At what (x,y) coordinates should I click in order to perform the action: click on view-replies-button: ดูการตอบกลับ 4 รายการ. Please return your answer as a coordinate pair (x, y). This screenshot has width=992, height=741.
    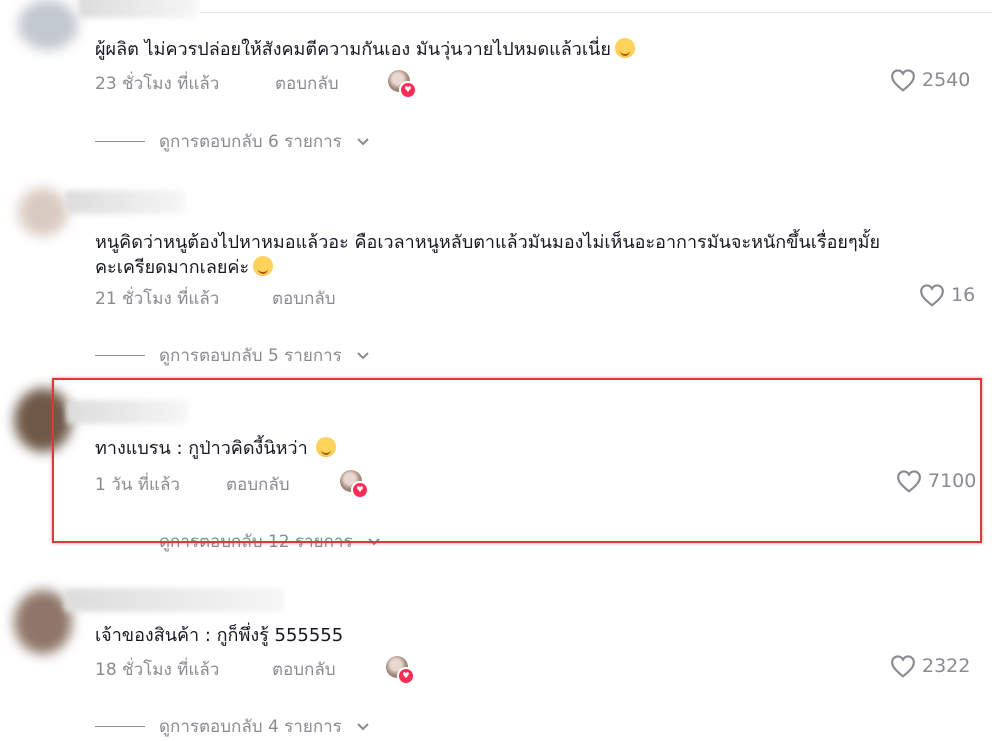
    Looking at the image, I should click on (232, 726).